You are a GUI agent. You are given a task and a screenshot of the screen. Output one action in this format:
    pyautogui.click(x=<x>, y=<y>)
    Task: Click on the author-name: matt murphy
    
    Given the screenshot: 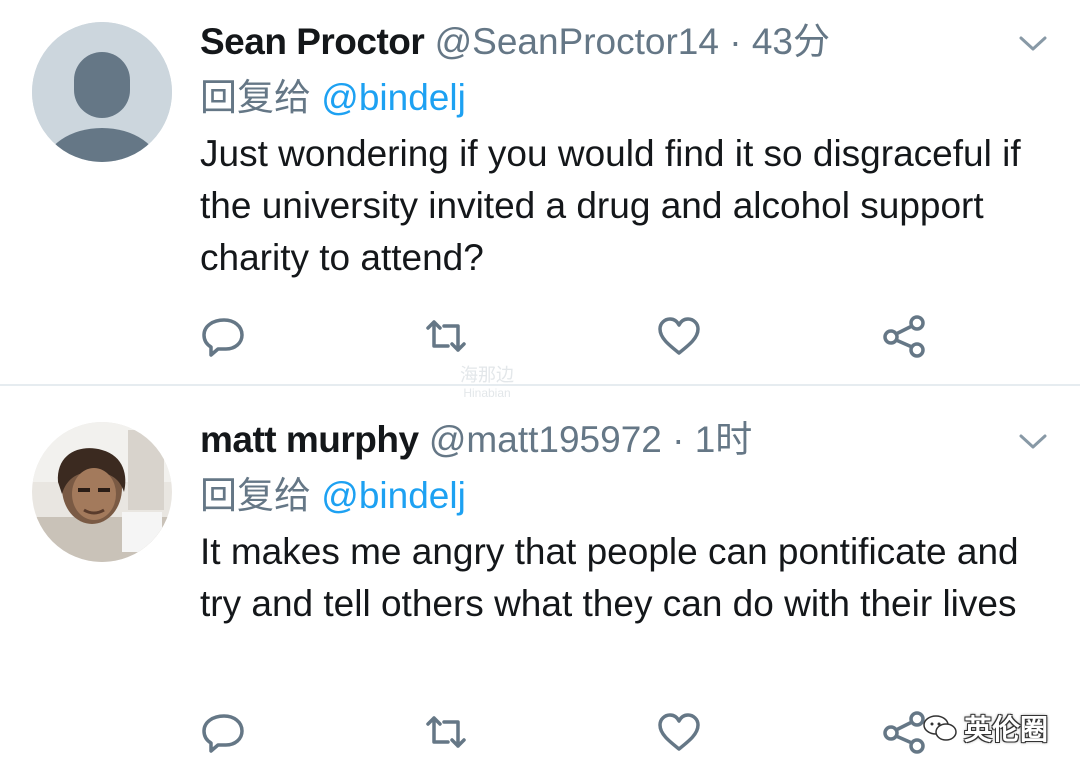 What is the action you would take?
    pyautogui.click(x=309, y=439)
    